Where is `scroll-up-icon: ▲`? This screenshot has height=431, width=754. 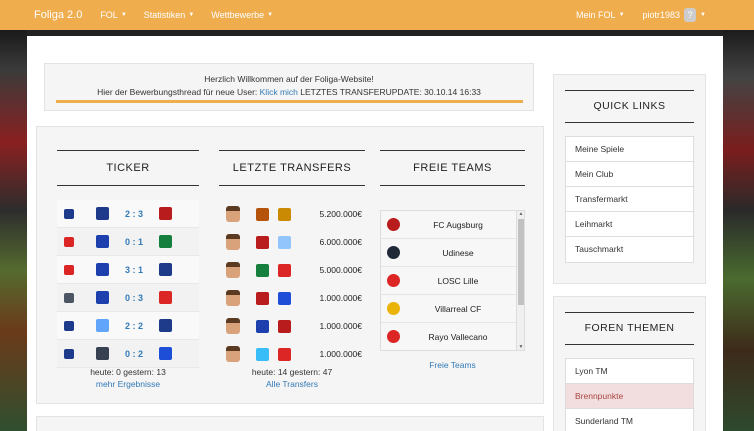
scroll-up-icon: ▲ is located at coordinates (520, 214).